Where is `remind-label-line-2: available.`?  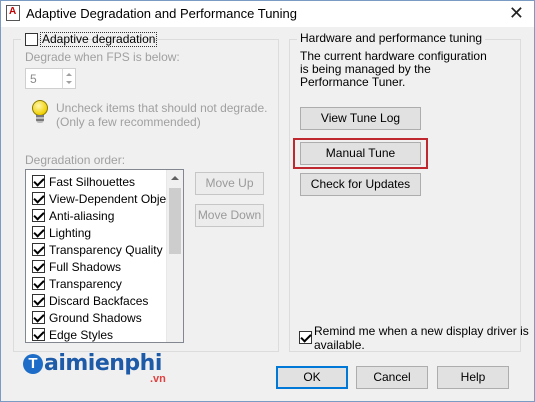 remind-label-line-2: available. is located at coordinates (339, 345).